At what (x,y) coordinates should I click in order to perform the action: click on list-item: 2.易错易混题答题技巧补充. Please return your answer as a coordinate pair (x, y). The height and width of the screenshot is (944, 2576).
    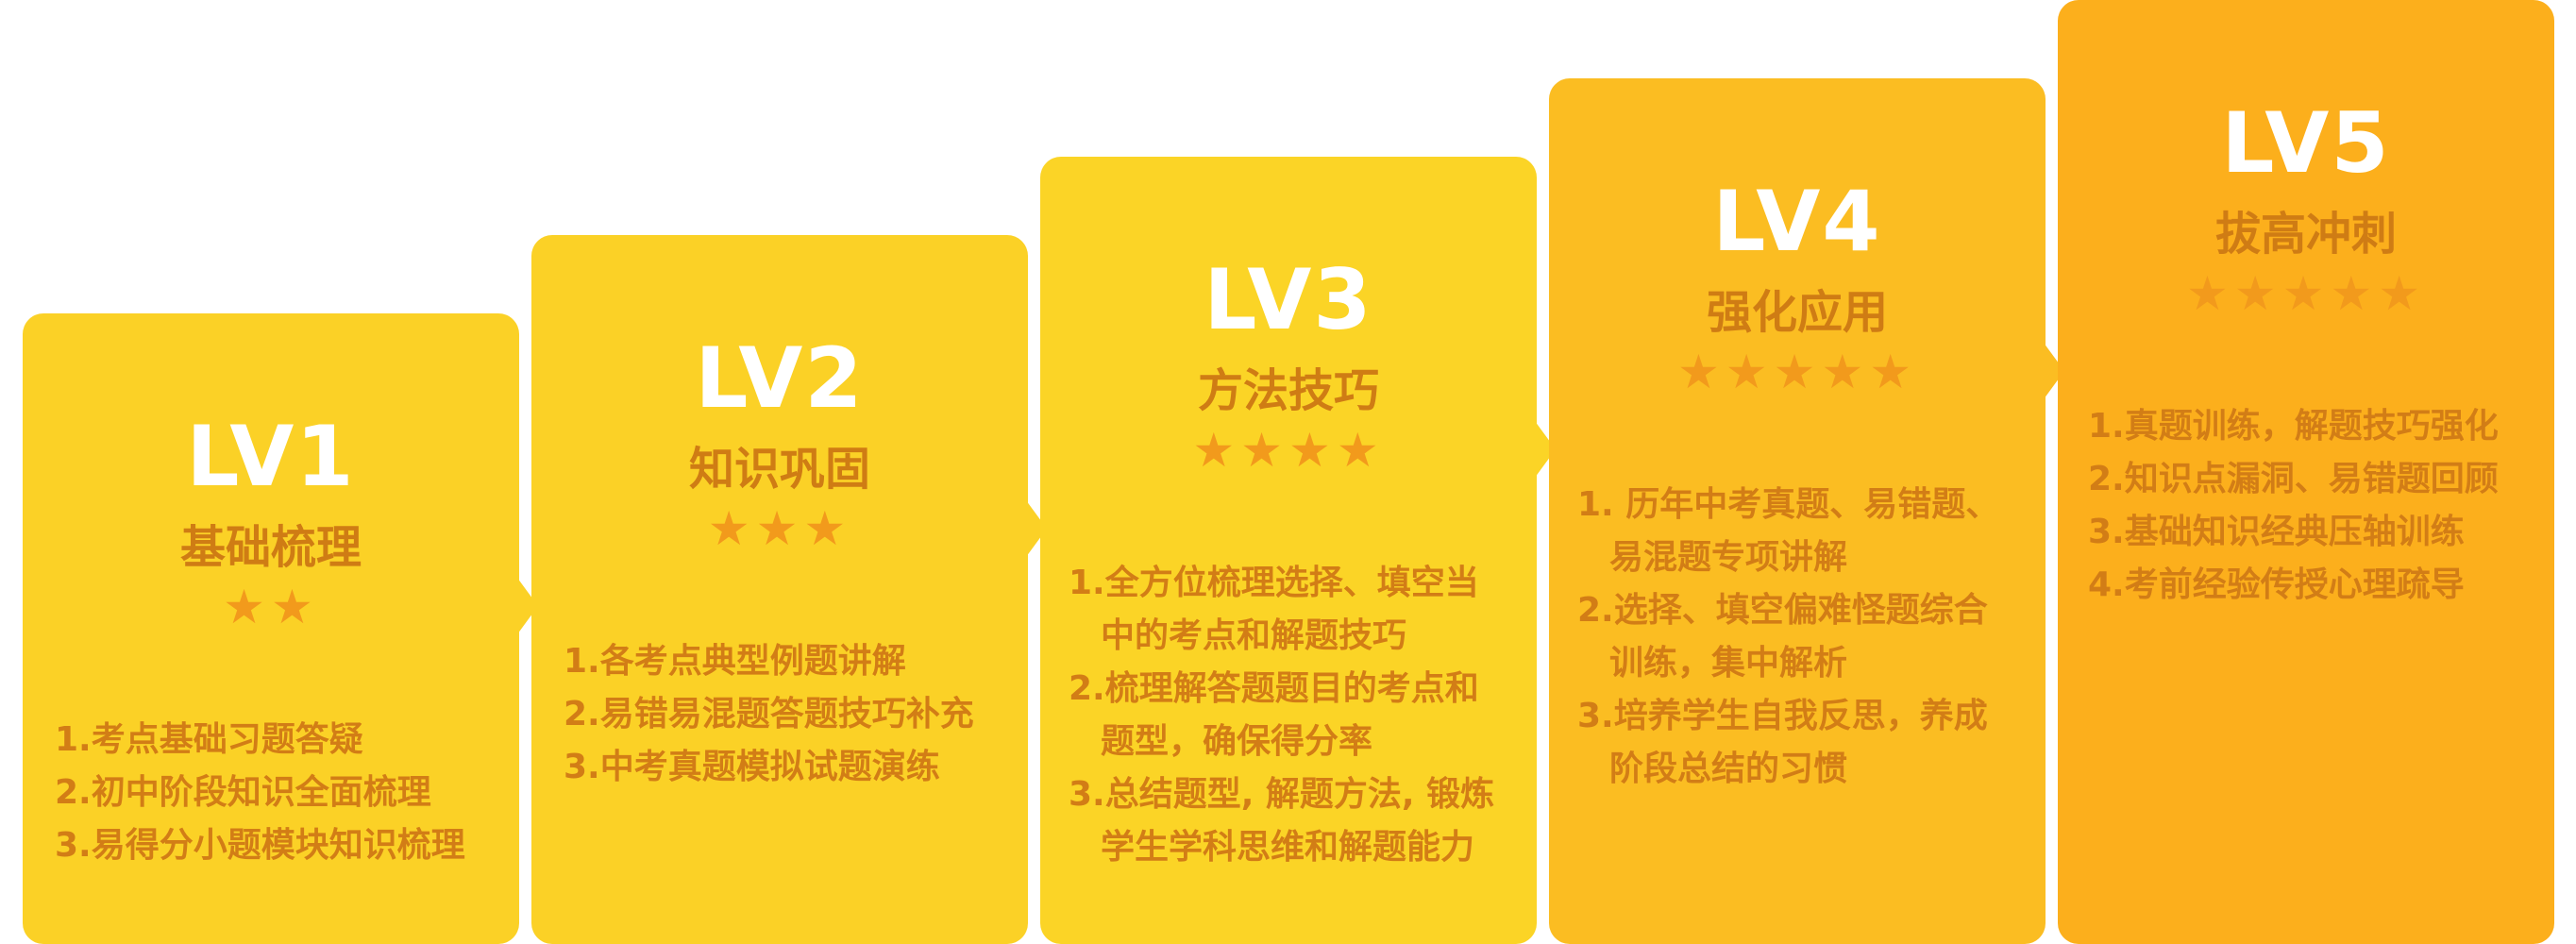
    Looking at the image, I should click on (769, 714).